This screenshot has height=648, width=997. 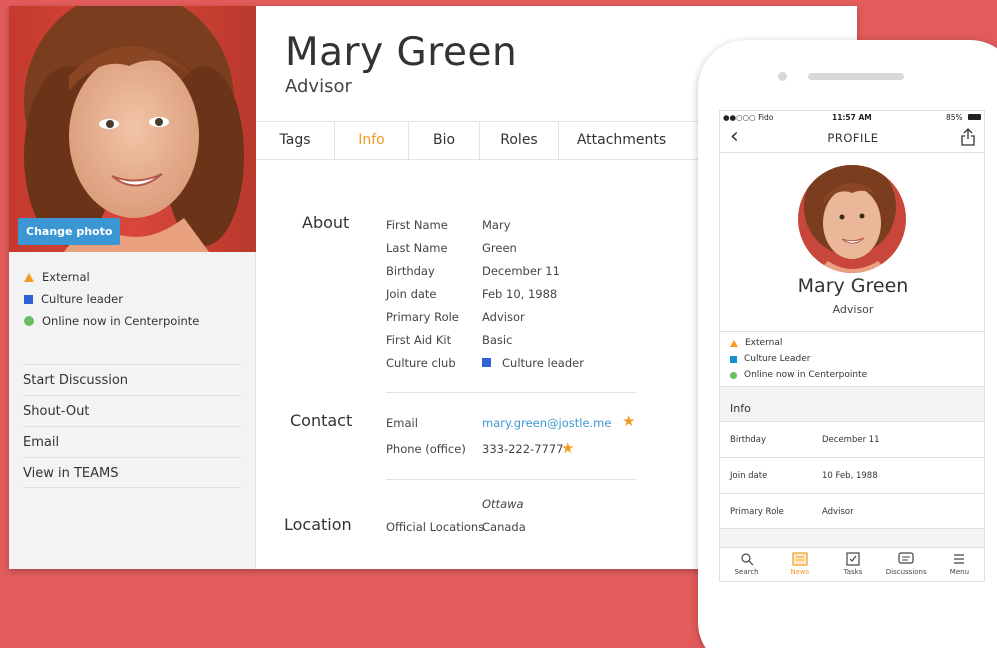 What do you see at coordinates (132, 441) in the screenshot?
I see `email-link: Email` at bounding box center [132, 441].